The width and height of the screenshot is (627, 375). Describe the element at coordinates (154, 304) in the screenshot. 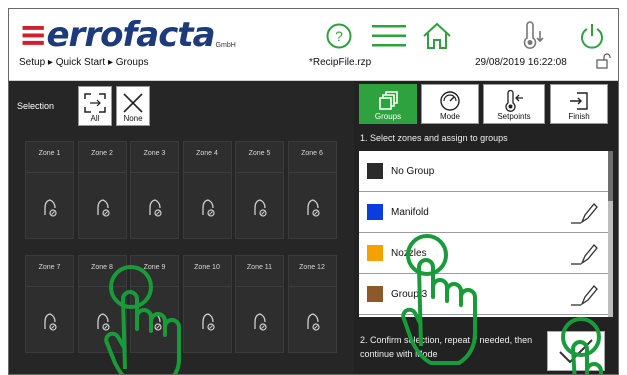

I see `zone-tile: Zone 9` at that location.